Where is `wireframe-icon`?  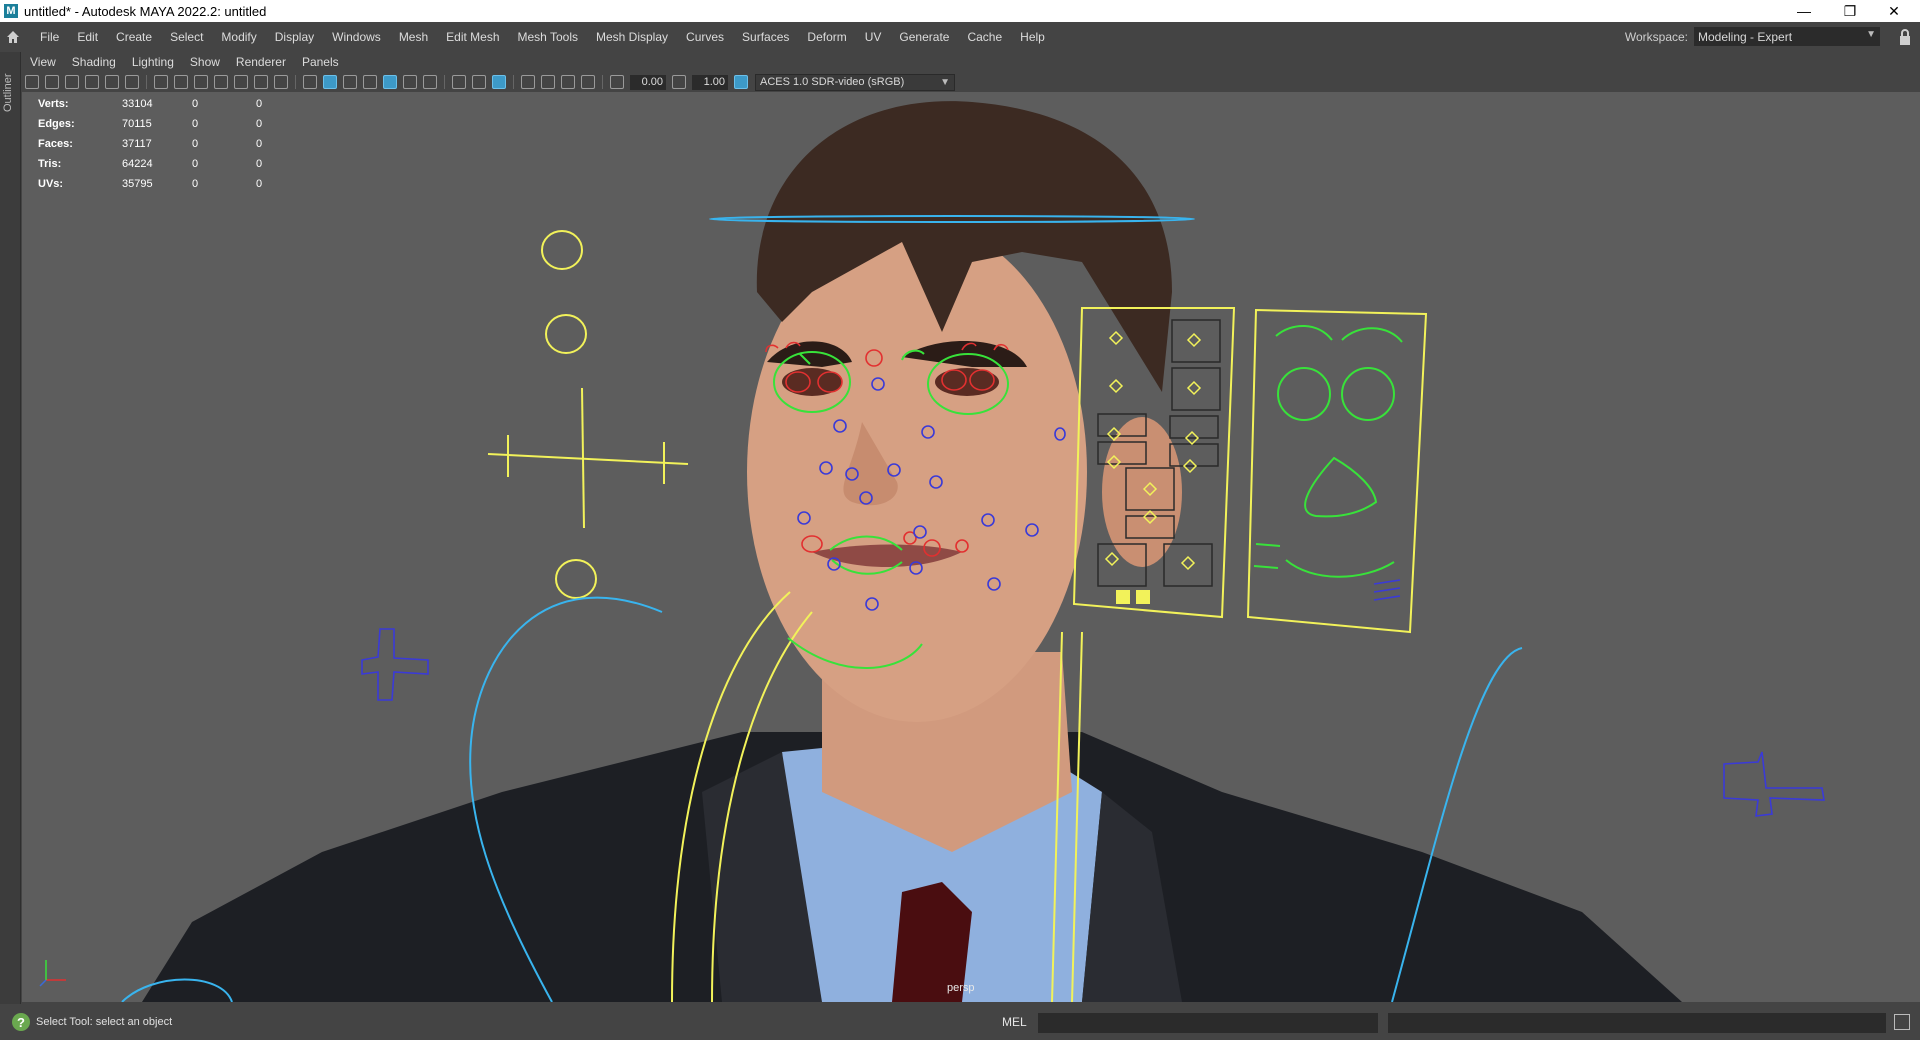 wireframe-icon is located at coordinates (310, 82).